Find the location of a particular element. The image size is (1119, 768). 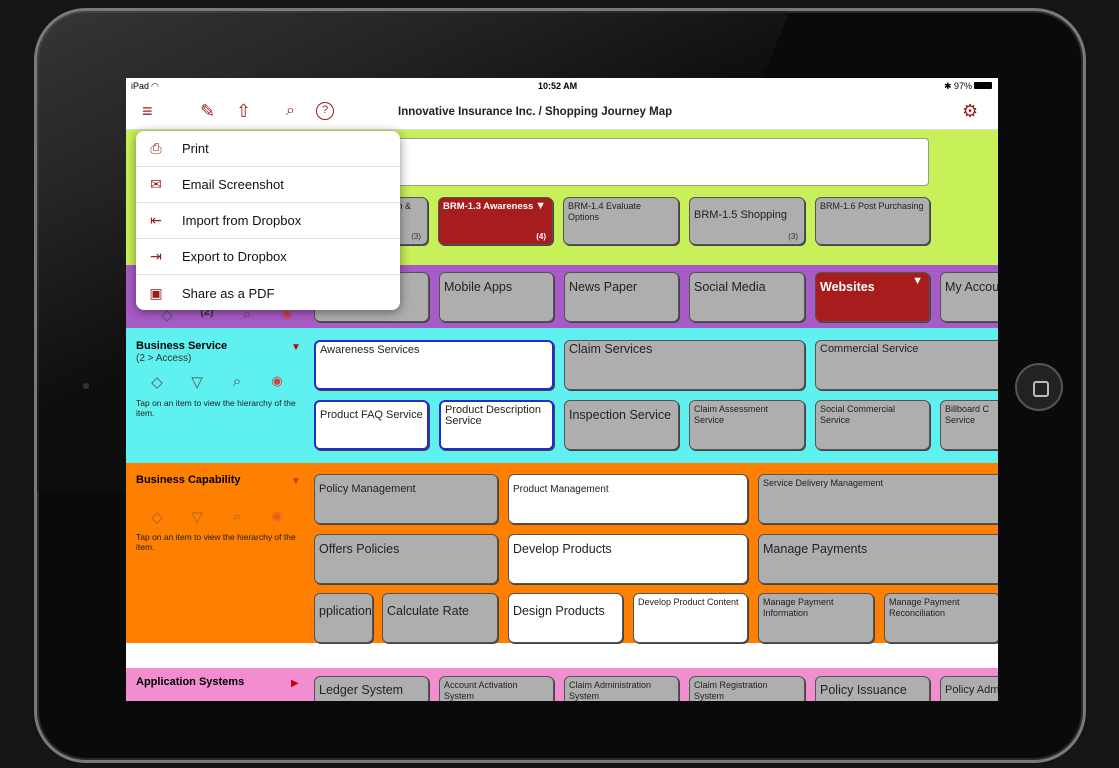

app-account-activation: Account Activation System is located at coordinates (496, 688).